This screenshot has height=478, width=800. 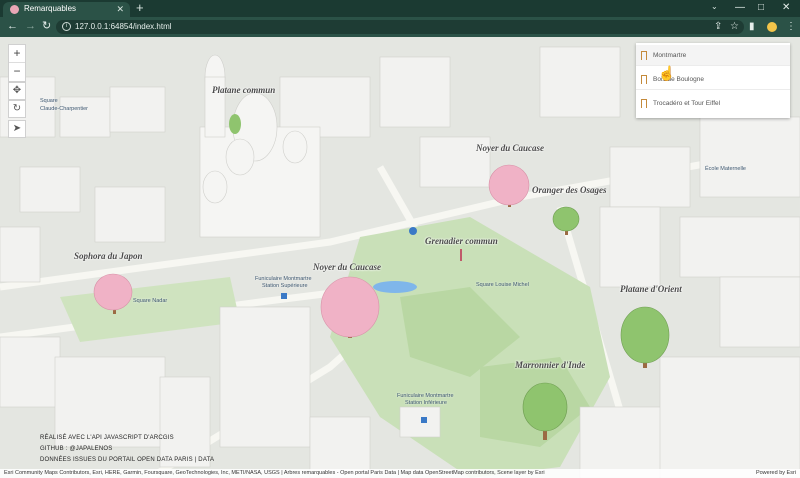 What do you see at coordinates (426, 403) in the screenshot?
I see `place-label: Station Inférieure` at bounding box center [426, 403].